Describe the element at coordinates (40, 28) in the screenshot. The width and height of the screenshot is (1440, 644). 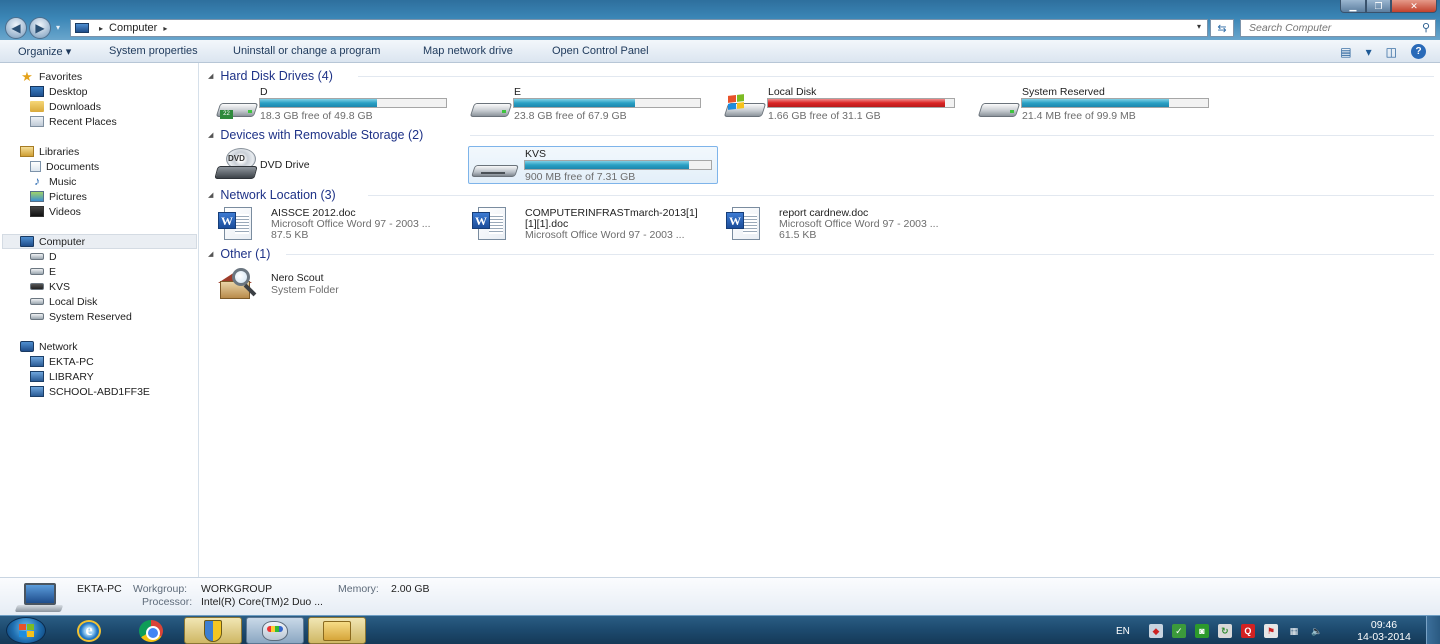
I see `forward-button: ▶` at that location.